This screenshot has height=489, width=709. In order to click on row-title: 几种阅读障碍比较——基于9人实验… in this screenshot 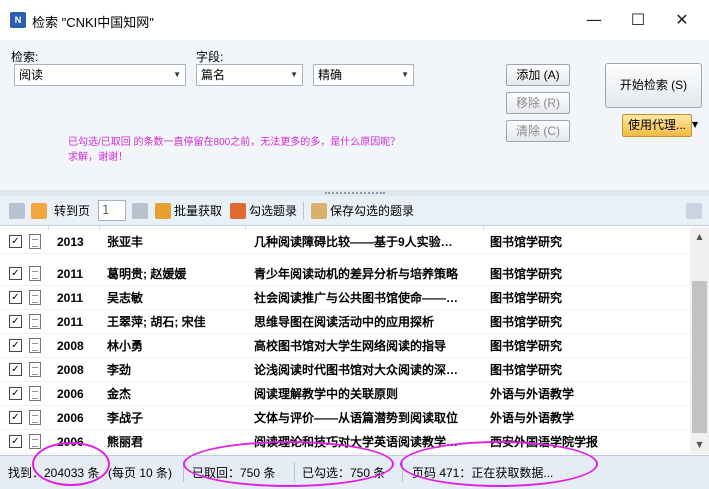, I will do `click(353, 242)`.